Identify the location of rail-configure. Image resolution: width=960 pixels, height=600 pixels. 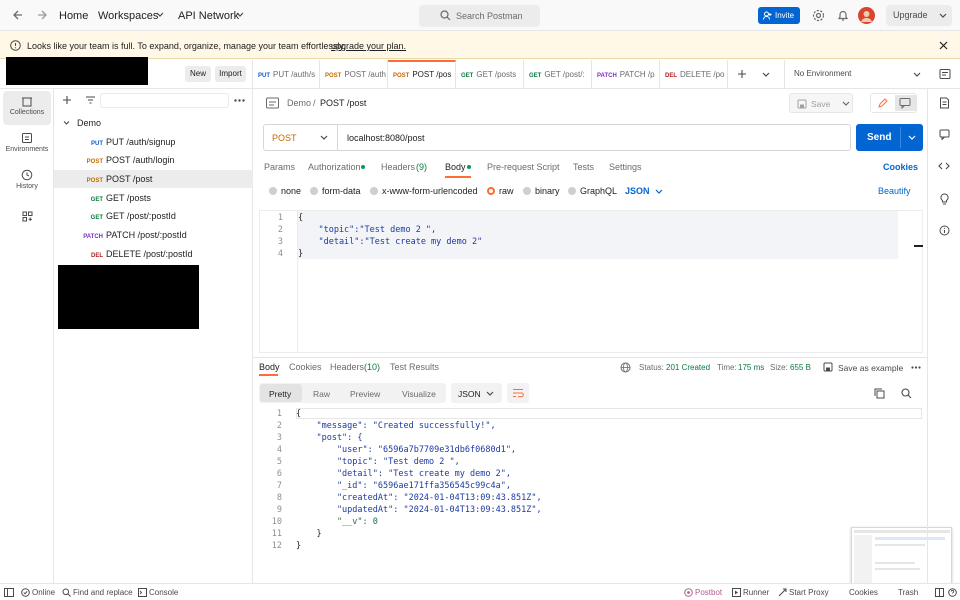
(27, 218).